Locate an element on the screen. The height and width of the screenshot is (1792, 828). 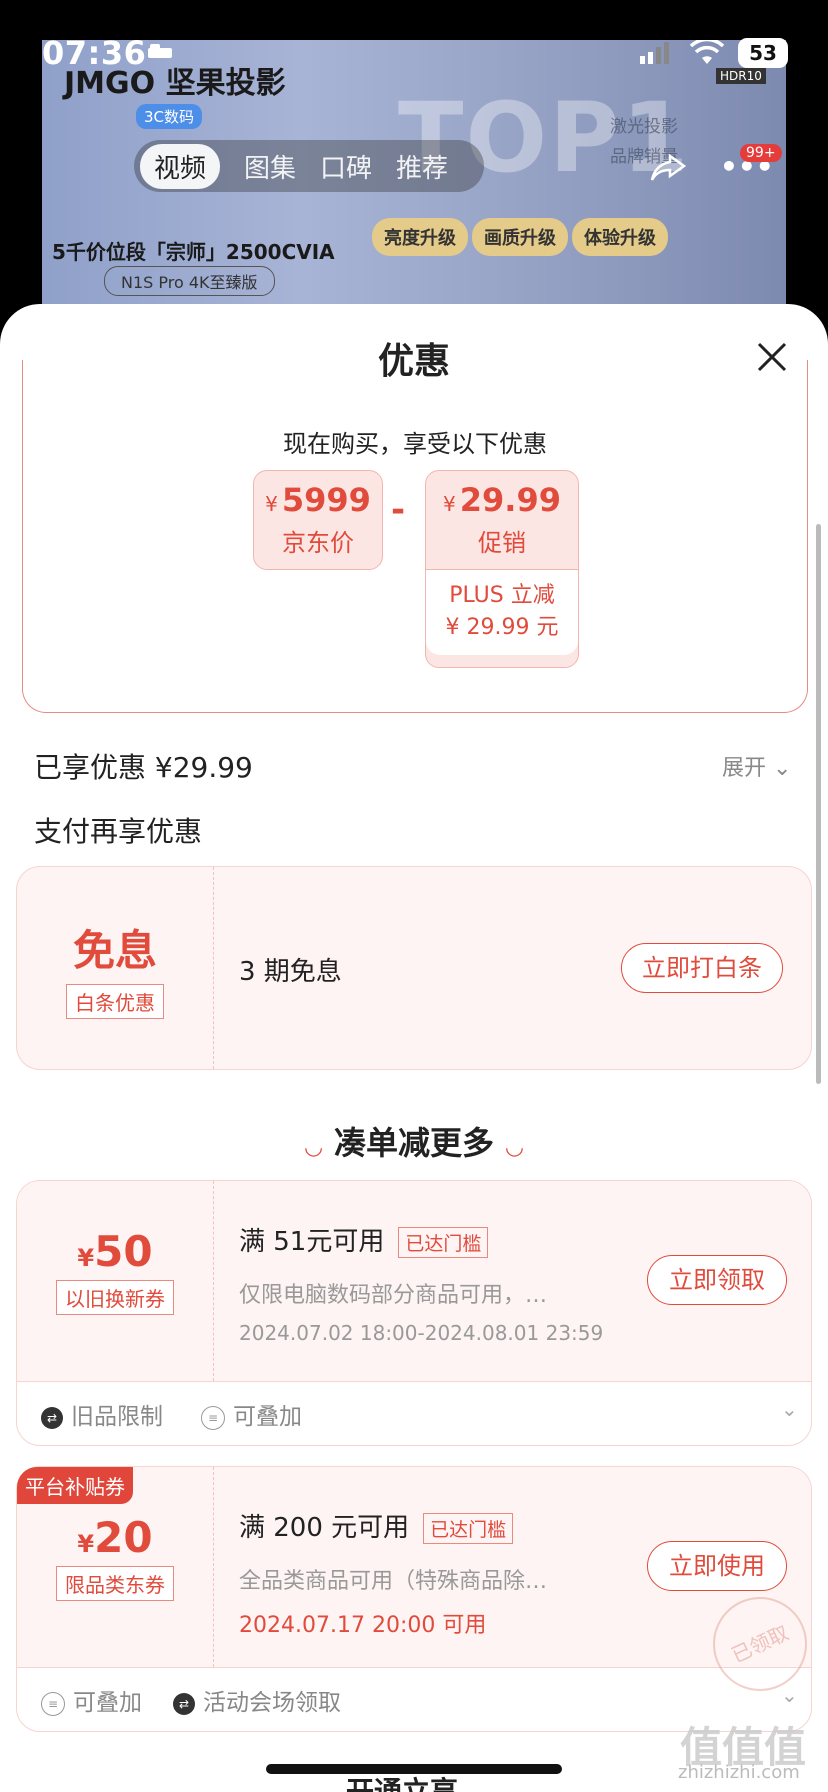
upgrade-tag: 体验升级 is located at coordinates (620, 237).